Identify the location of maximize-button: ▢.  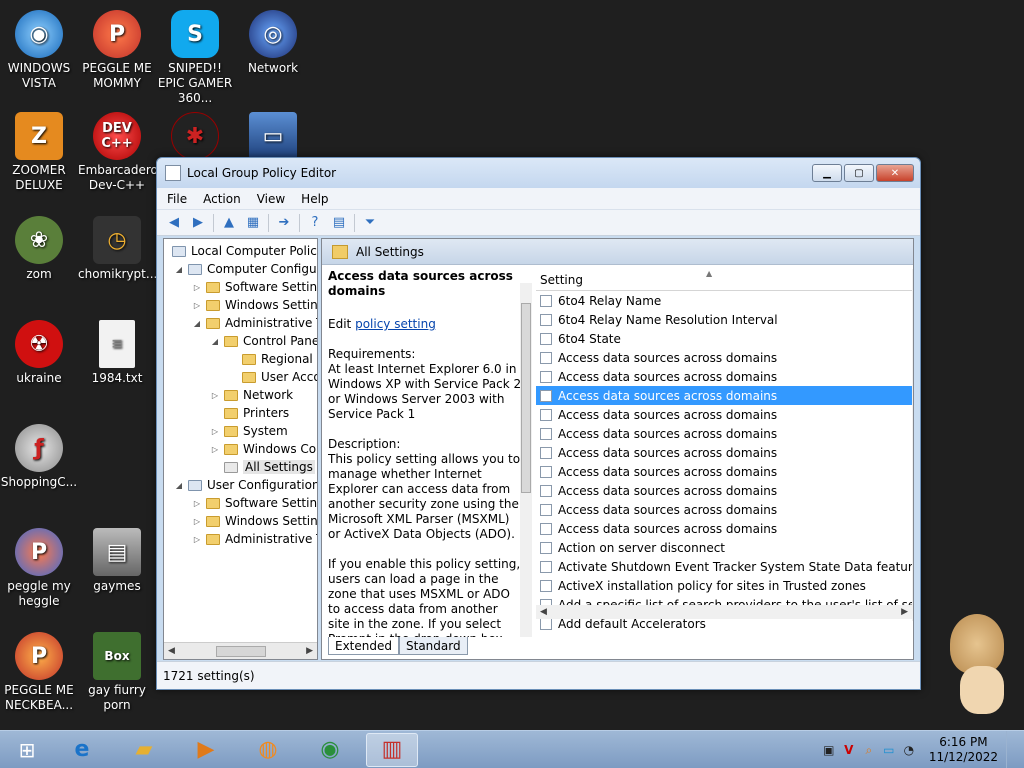
(859, 173).